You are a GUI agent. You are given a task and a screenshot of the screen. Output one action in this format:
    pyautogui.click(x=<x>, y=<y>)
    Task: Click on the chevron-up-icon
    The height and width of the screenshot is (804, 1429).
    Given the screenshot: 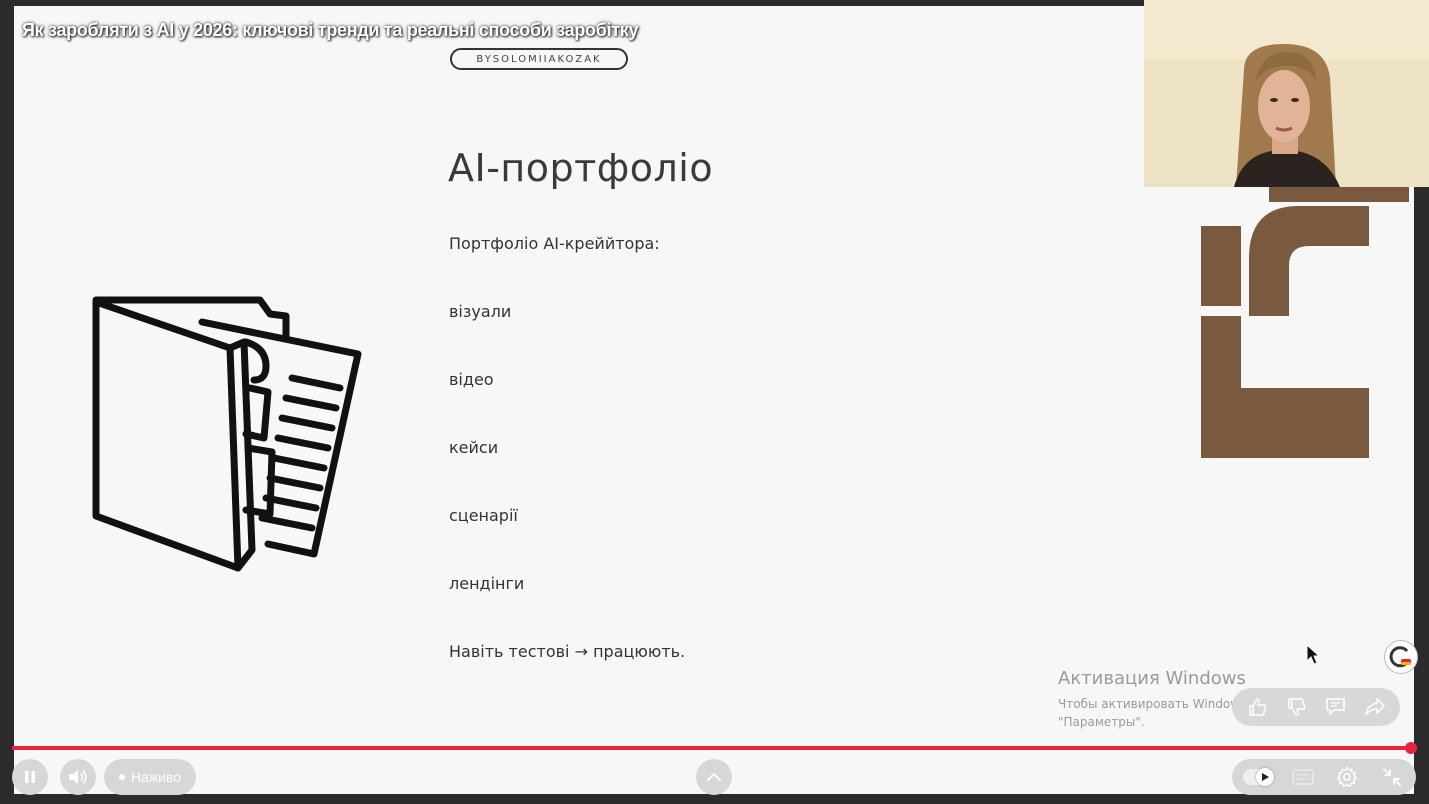 What is the action you would take?
    pyautogui.click(x=714, y=776)
    